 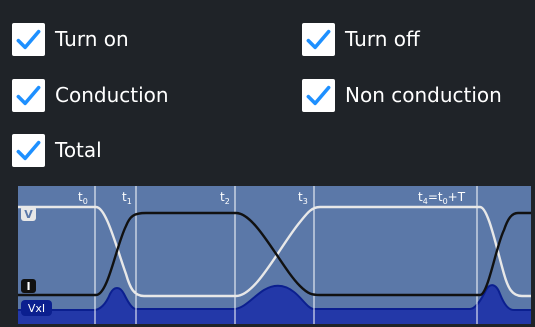 I want to click on vxi-signal-label: VxI, so click(x=36, y=308).